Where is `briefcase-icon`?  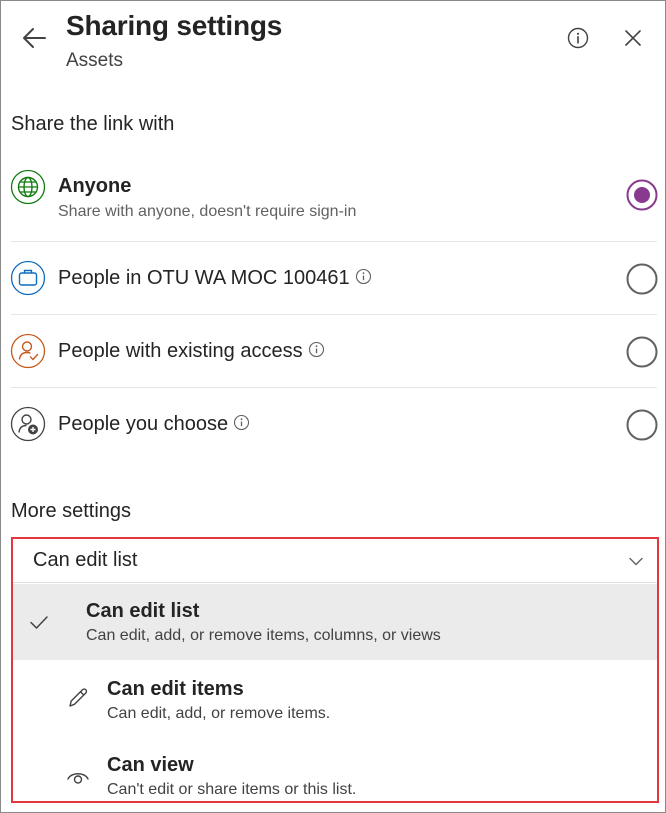
briefcase-icon is located at coordinates (28, 278).